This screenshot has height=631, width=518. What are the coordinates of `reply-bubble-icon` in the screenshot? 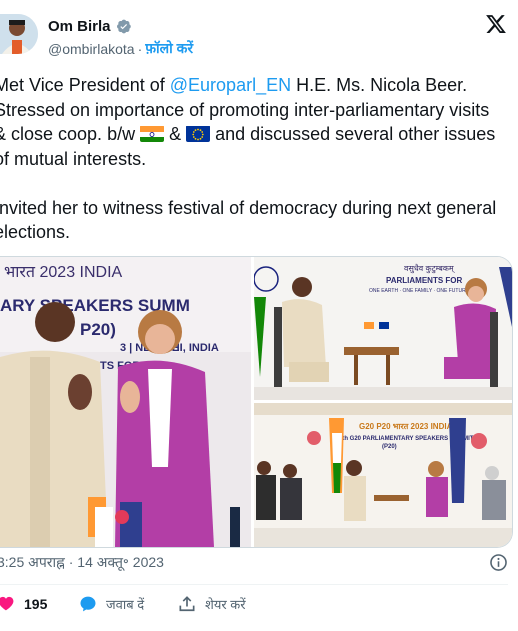 It's located at (88, 604).